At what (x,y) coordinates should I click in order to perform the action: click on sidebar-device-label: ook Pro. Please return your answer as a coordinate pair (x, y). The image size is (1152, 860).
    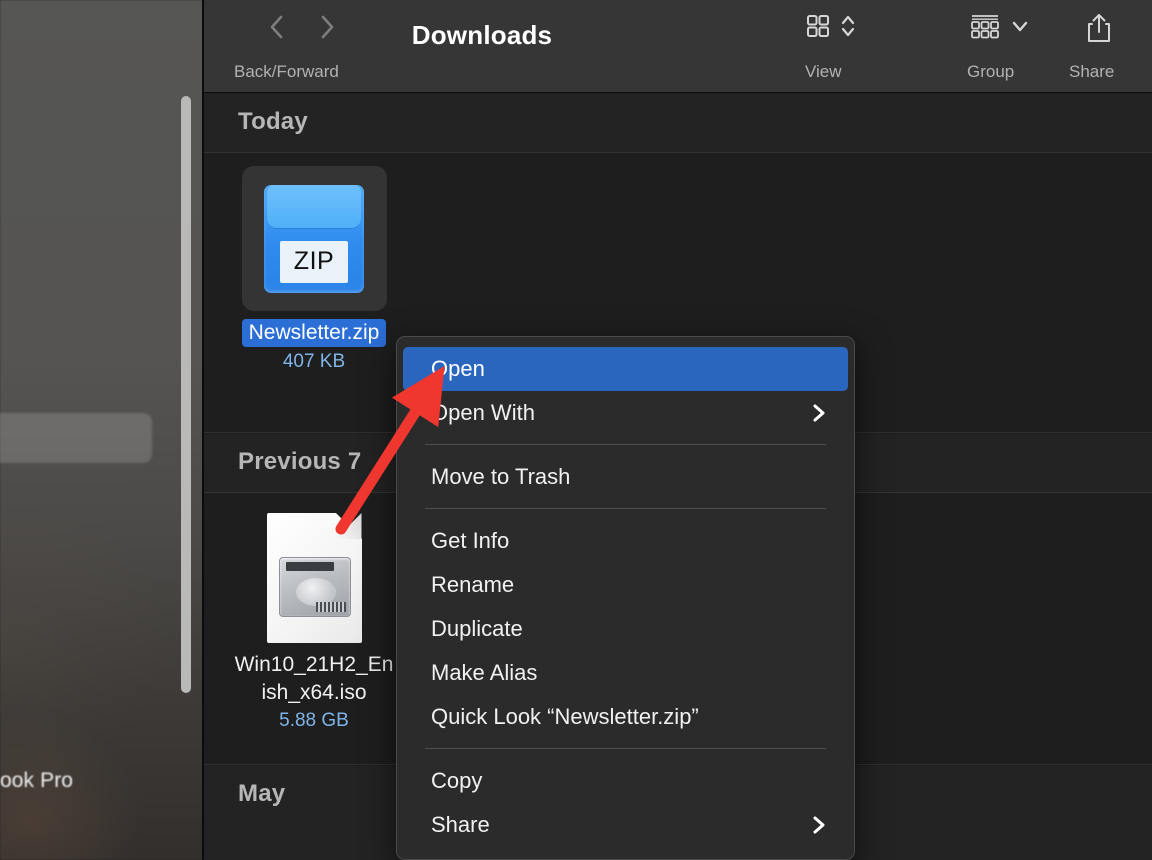
    Looking at the image, I should click on (37, 780).